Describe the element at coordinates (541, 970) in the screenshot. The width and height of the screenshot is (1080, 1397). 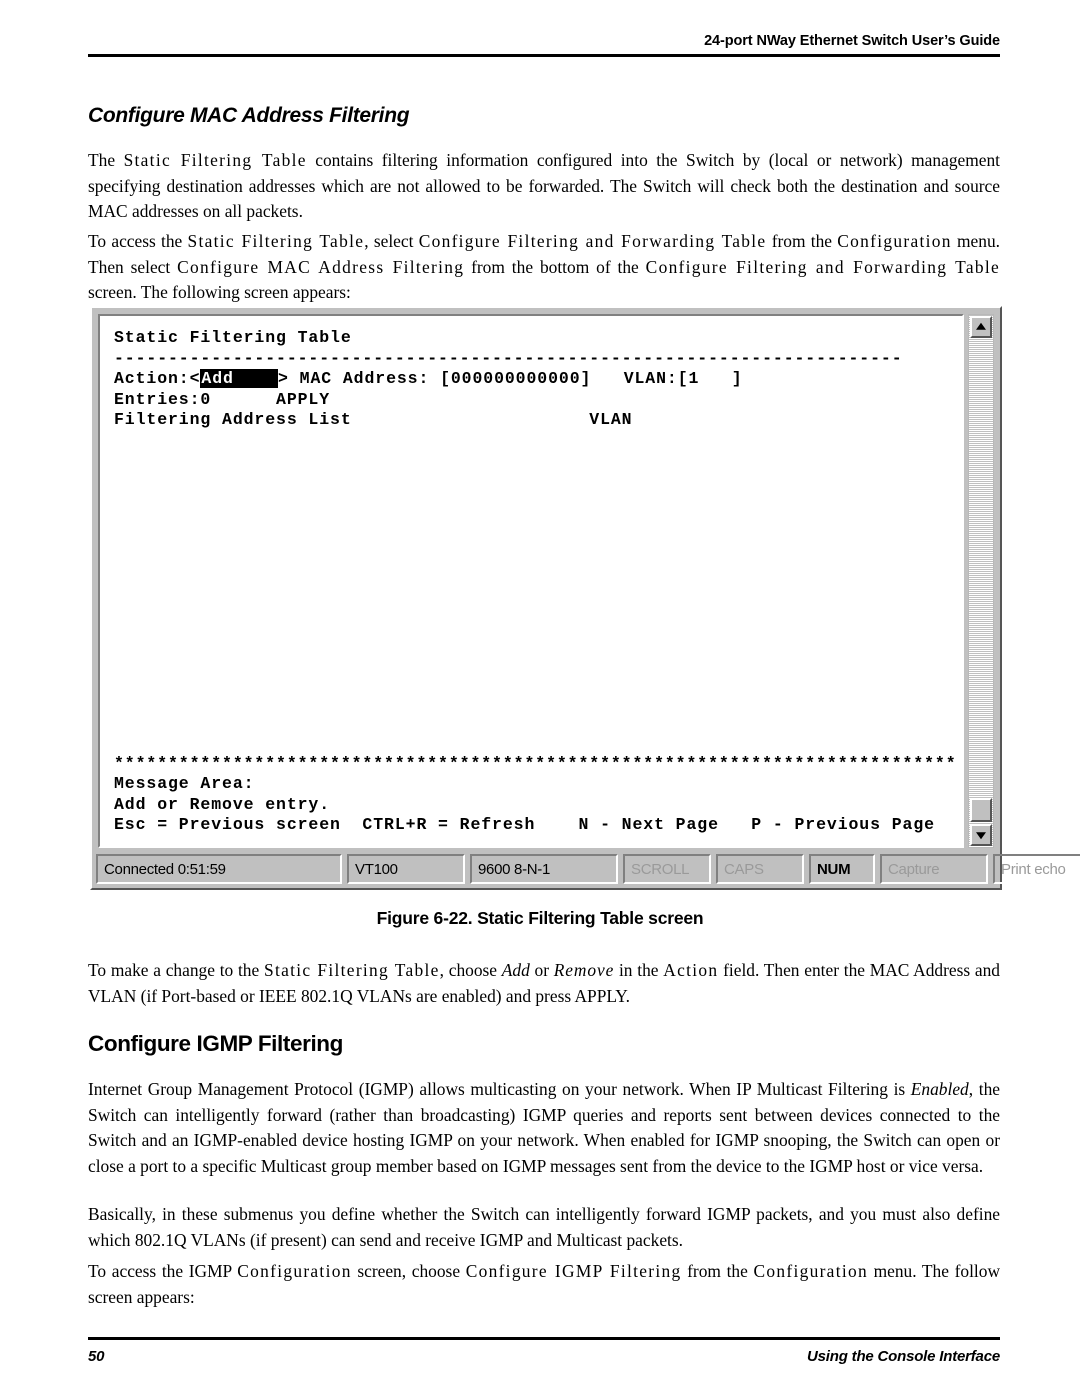
I see `p3-text-e: or` at that location.